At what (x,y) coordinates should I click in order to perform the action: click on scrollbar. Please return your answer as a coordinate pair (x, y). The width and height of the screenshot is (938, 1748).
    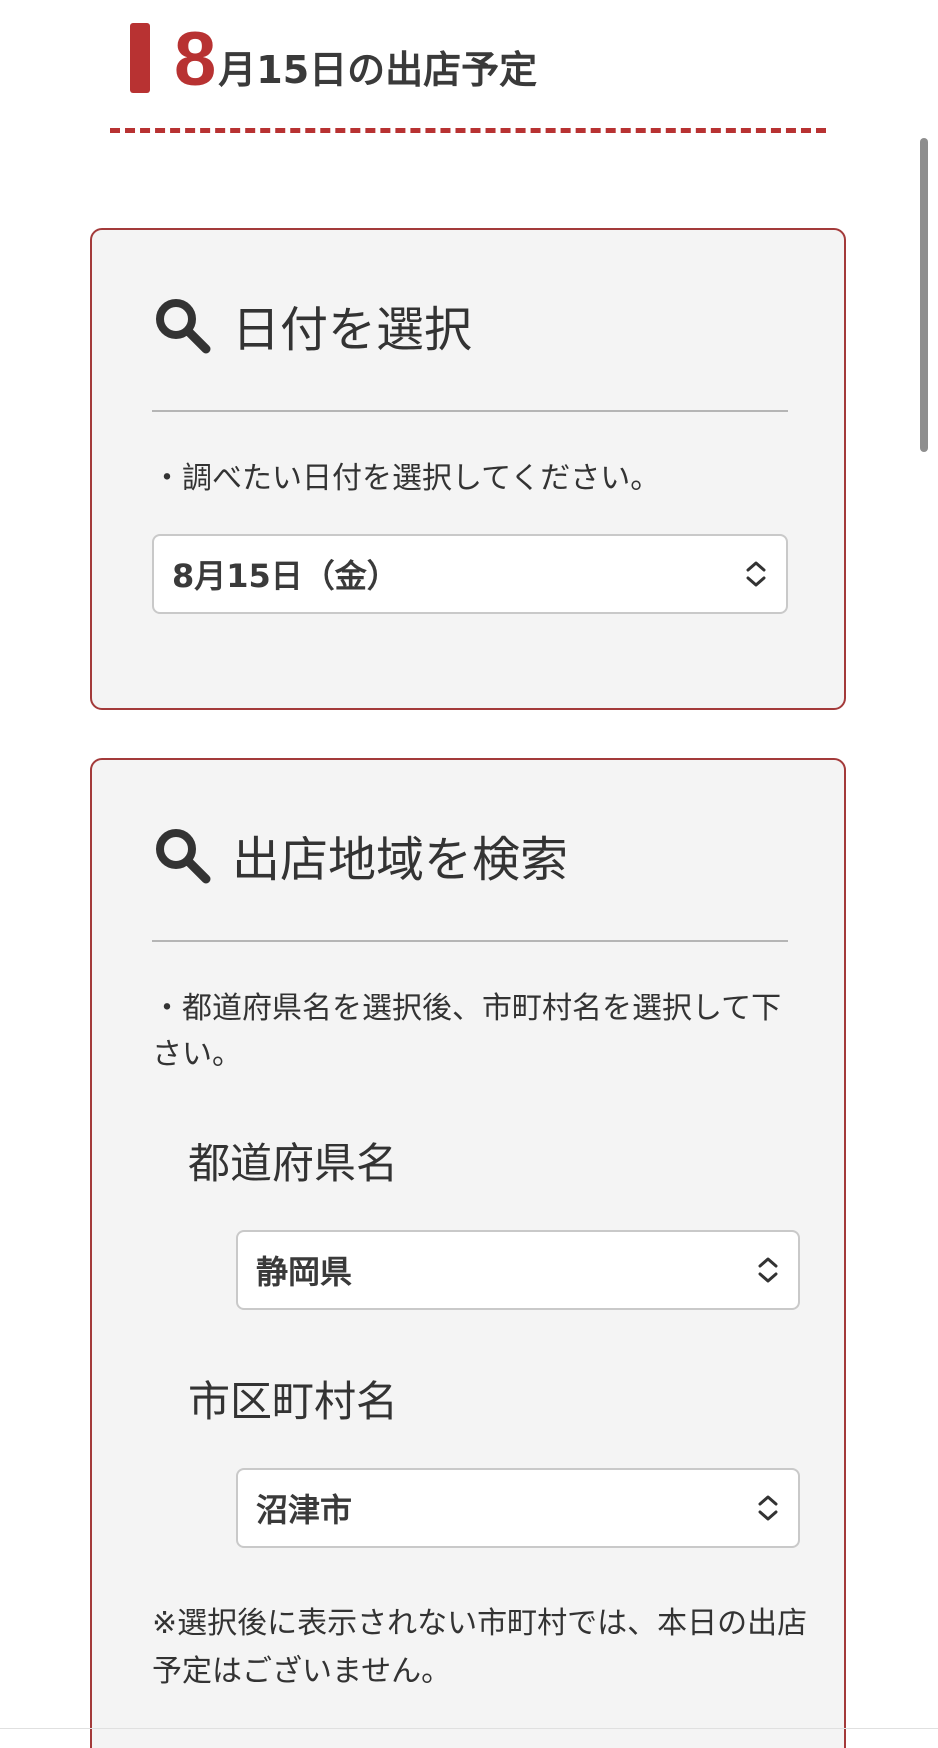
    Looking at the image, I should click on (924, 295).